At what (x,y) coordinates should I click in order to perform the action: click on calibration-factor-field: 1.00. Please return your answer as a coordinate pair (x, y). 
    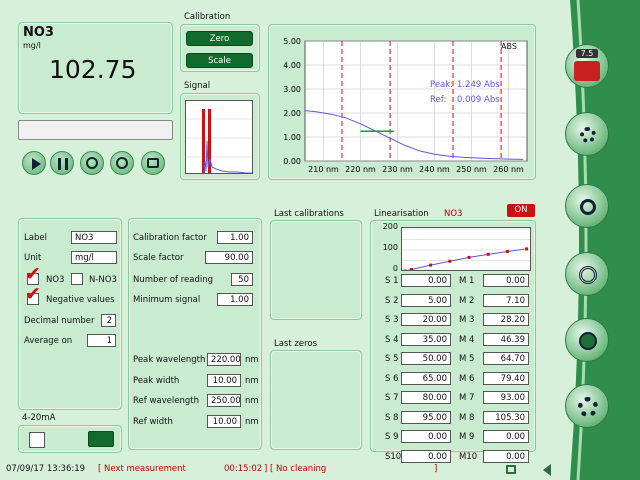
    Looking at the image, I should click on (235, 237).